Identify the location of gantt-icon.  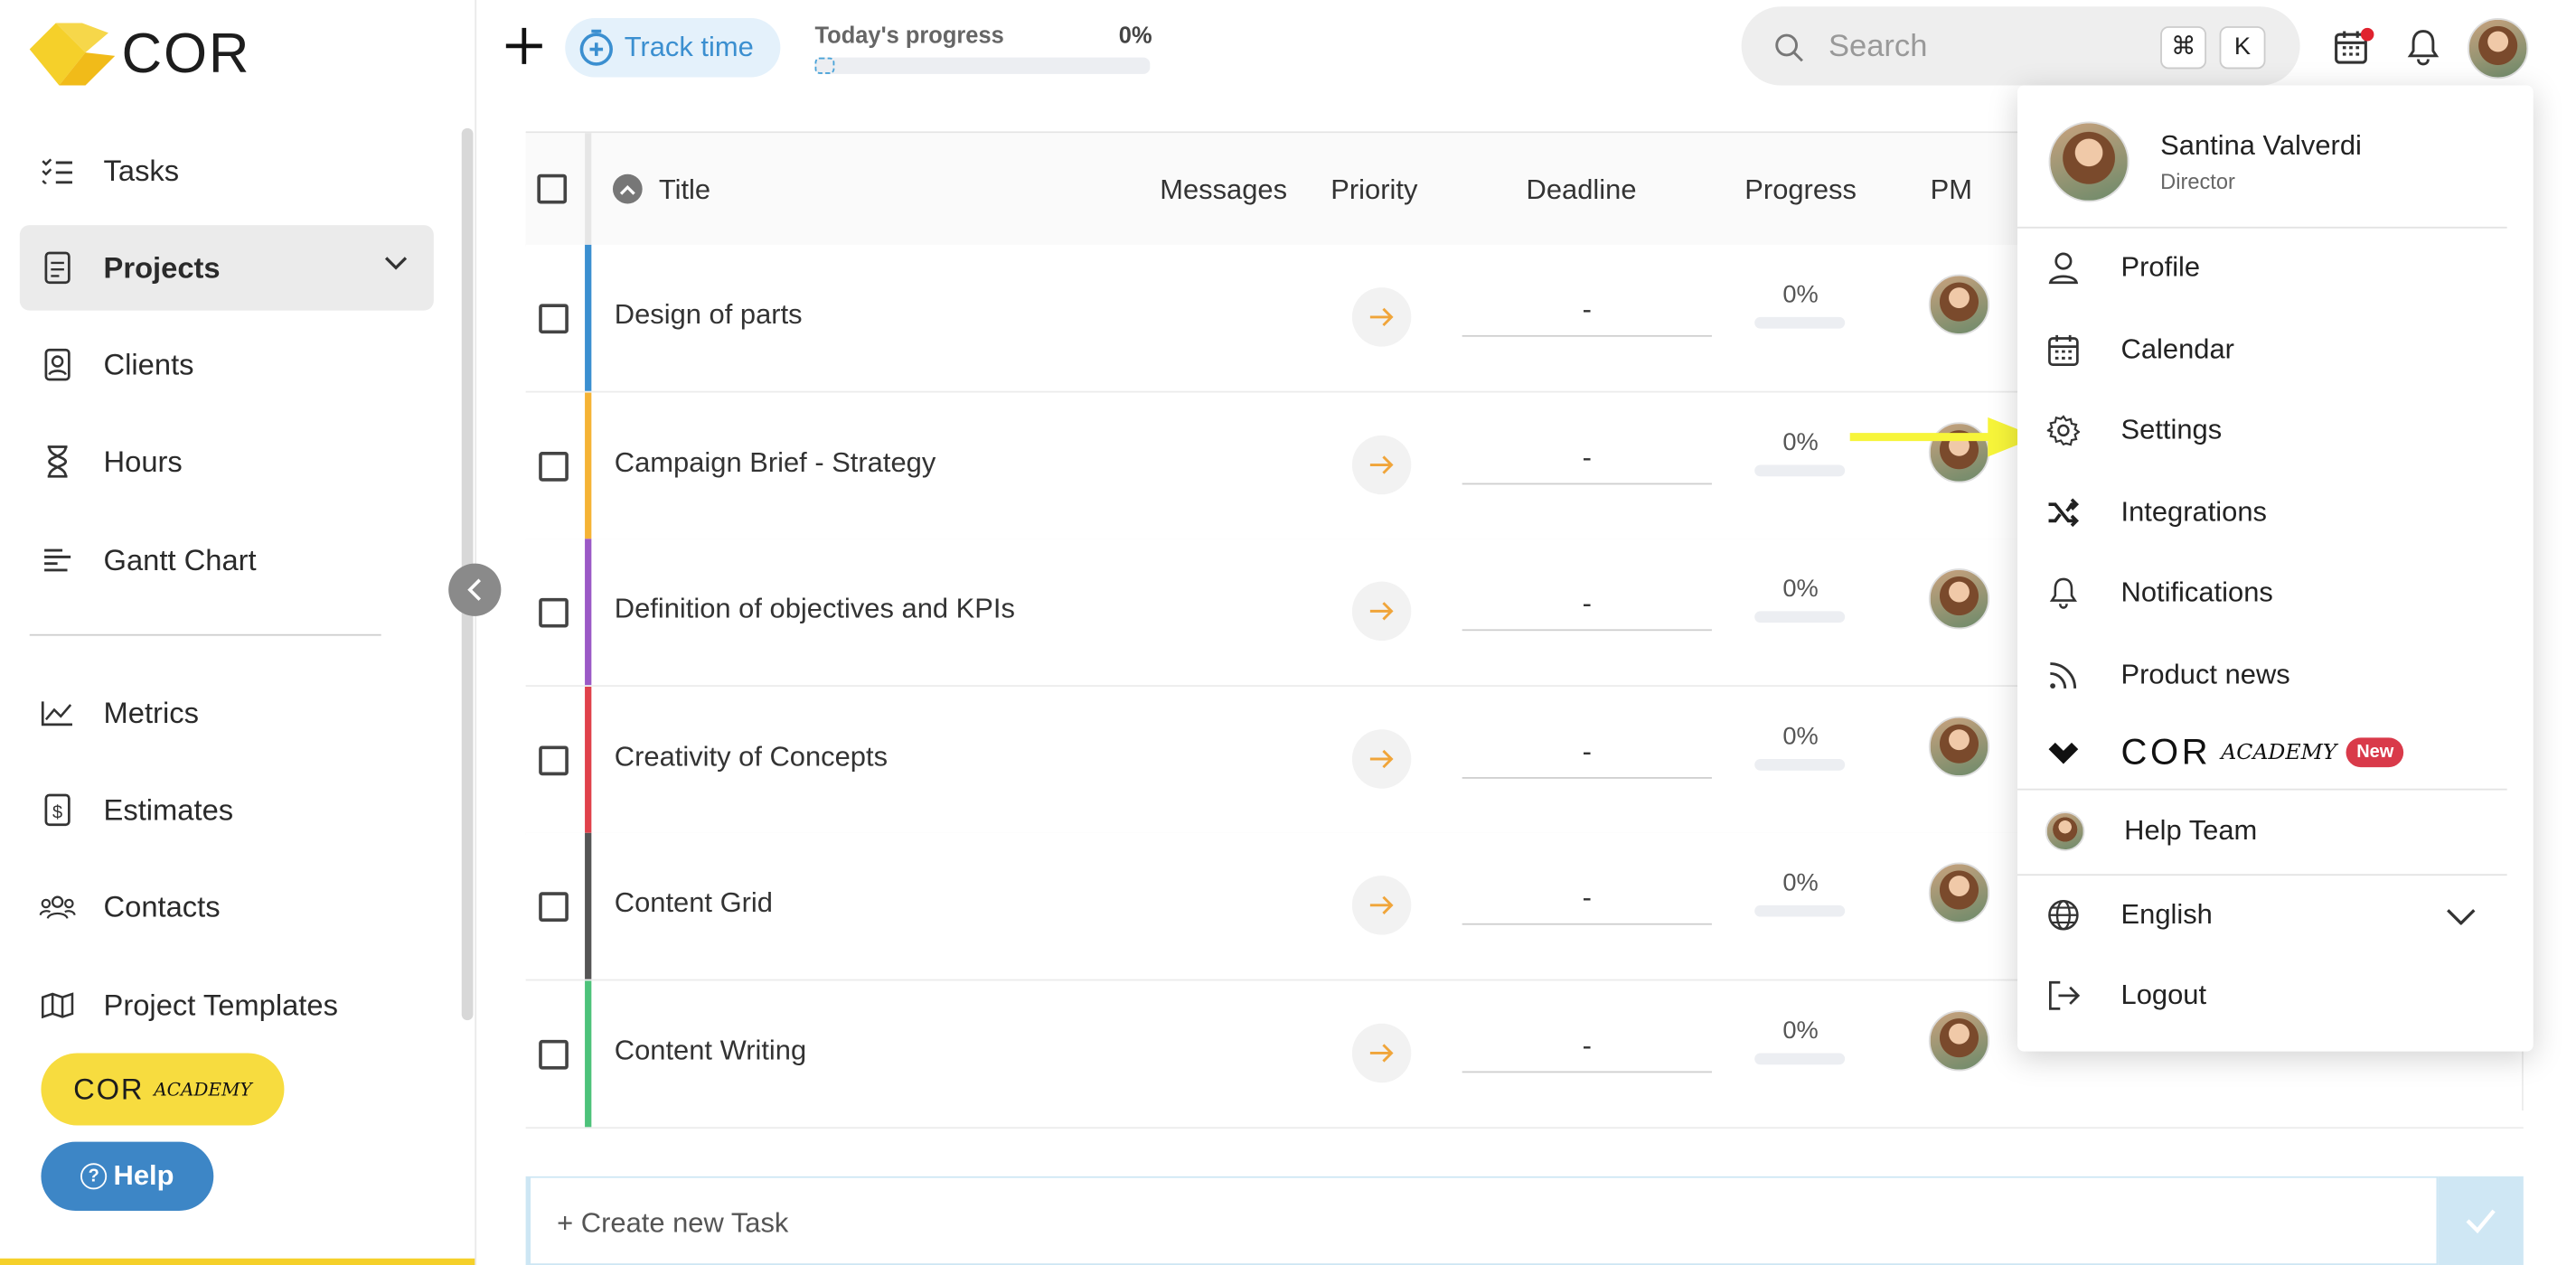
(58, 560).